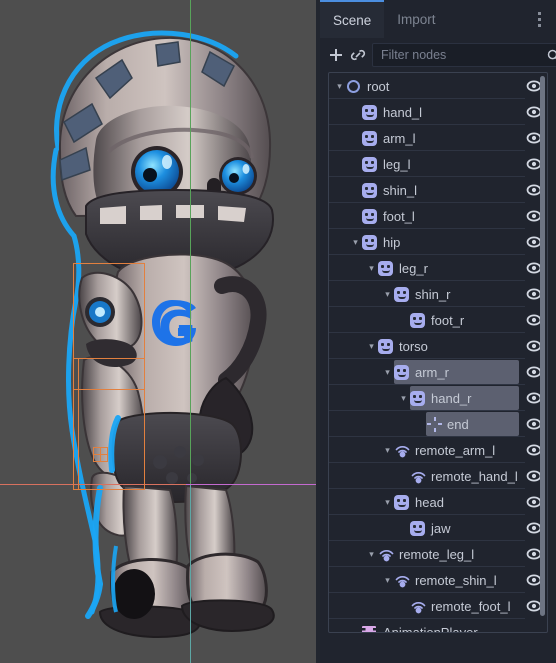  I want to click on tree-item-label: remote_leg_l, so click(437, 554).